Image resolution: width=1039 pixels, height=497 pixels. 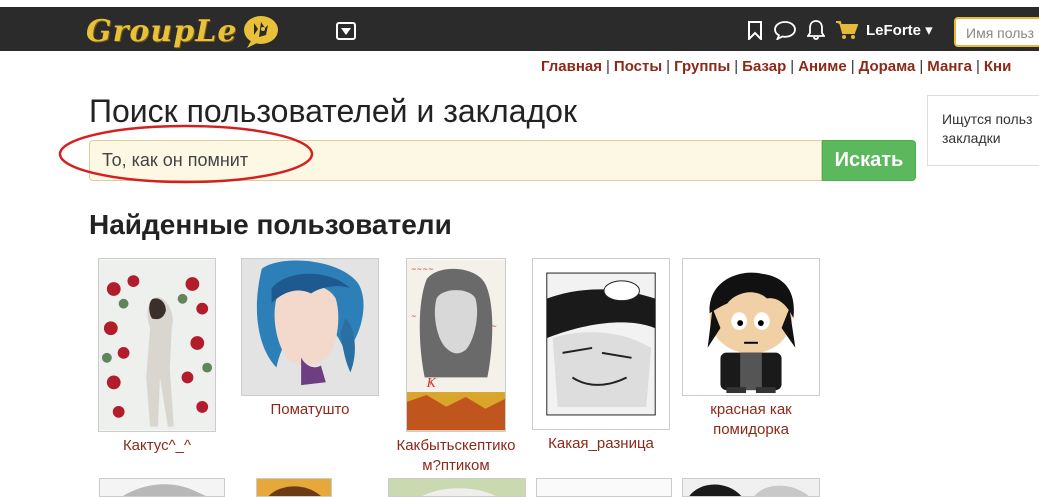 What do you see at coordinates (702, 66) in the screenshot?
I see `nav-item-groups: Группы` at bounding box center [702, 66].